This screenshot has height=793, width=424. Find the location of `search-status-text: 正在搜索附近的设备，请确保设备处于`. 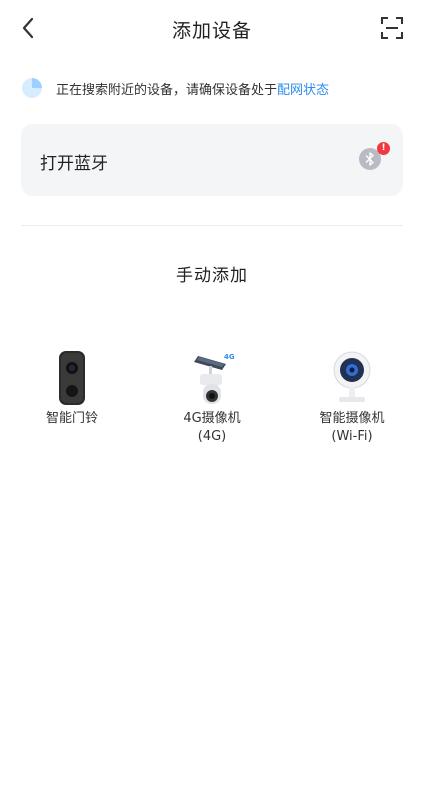

search-status-text: 正在搜索附近的设备，请确保设备处于 is located at coordinates (167, 90).